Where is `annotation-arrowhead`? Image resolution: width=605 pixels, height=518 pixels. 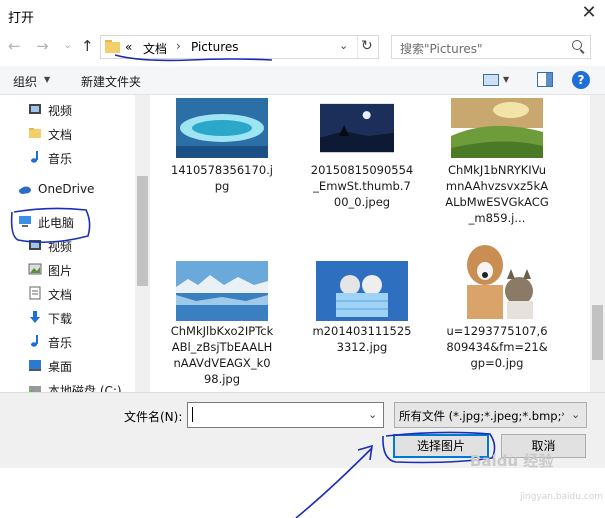 annotation-arrowhead is located at coordinates (365, 452).